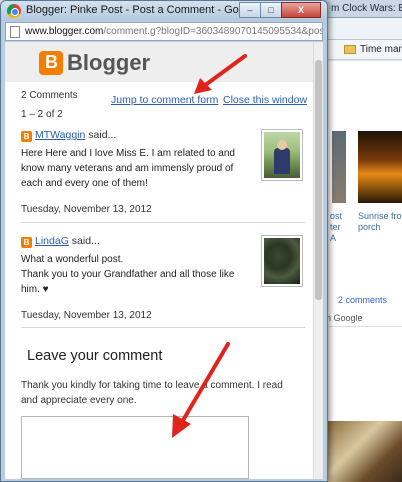 This screenshot has width=402, height=482. What do you see at coordinates (108, 63) in the screenshot?
I see `blogger-wordmark: Blogger` at bounding box center [108, 63].